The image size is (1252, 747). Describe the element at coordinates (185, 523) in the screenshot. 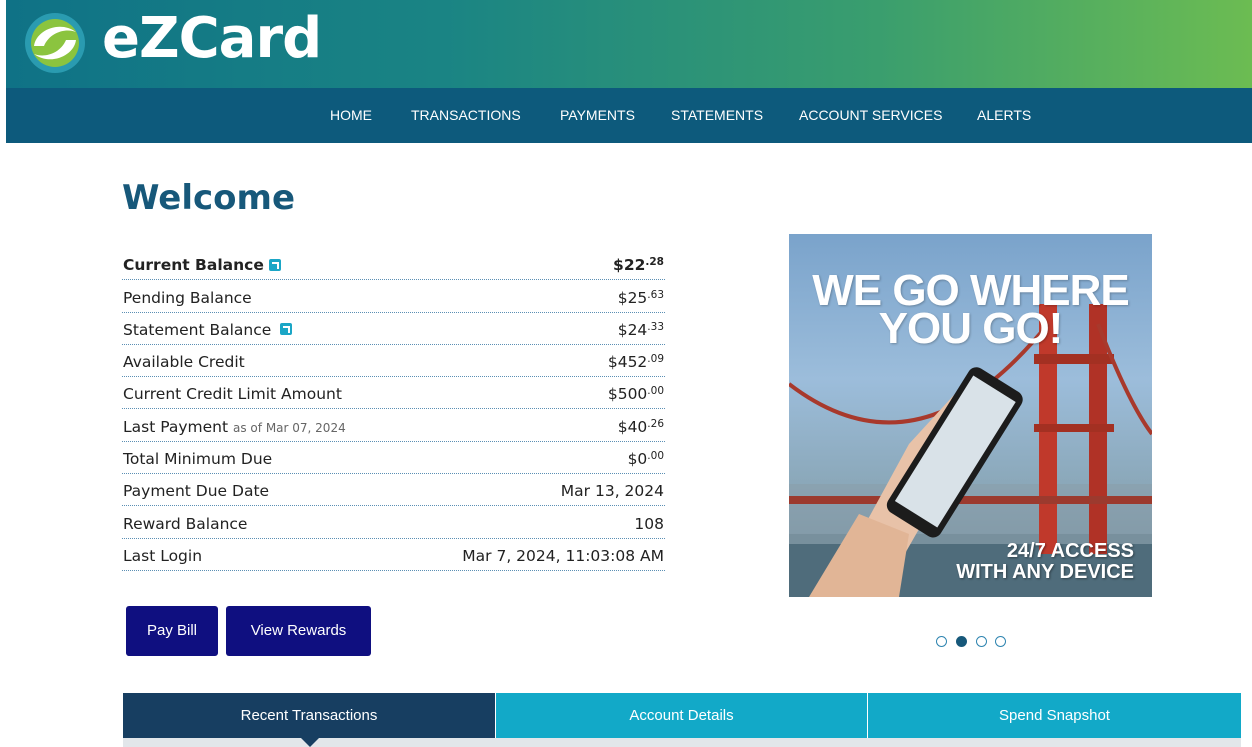

I see `reward-balance-label: Reward Balance` at that location.